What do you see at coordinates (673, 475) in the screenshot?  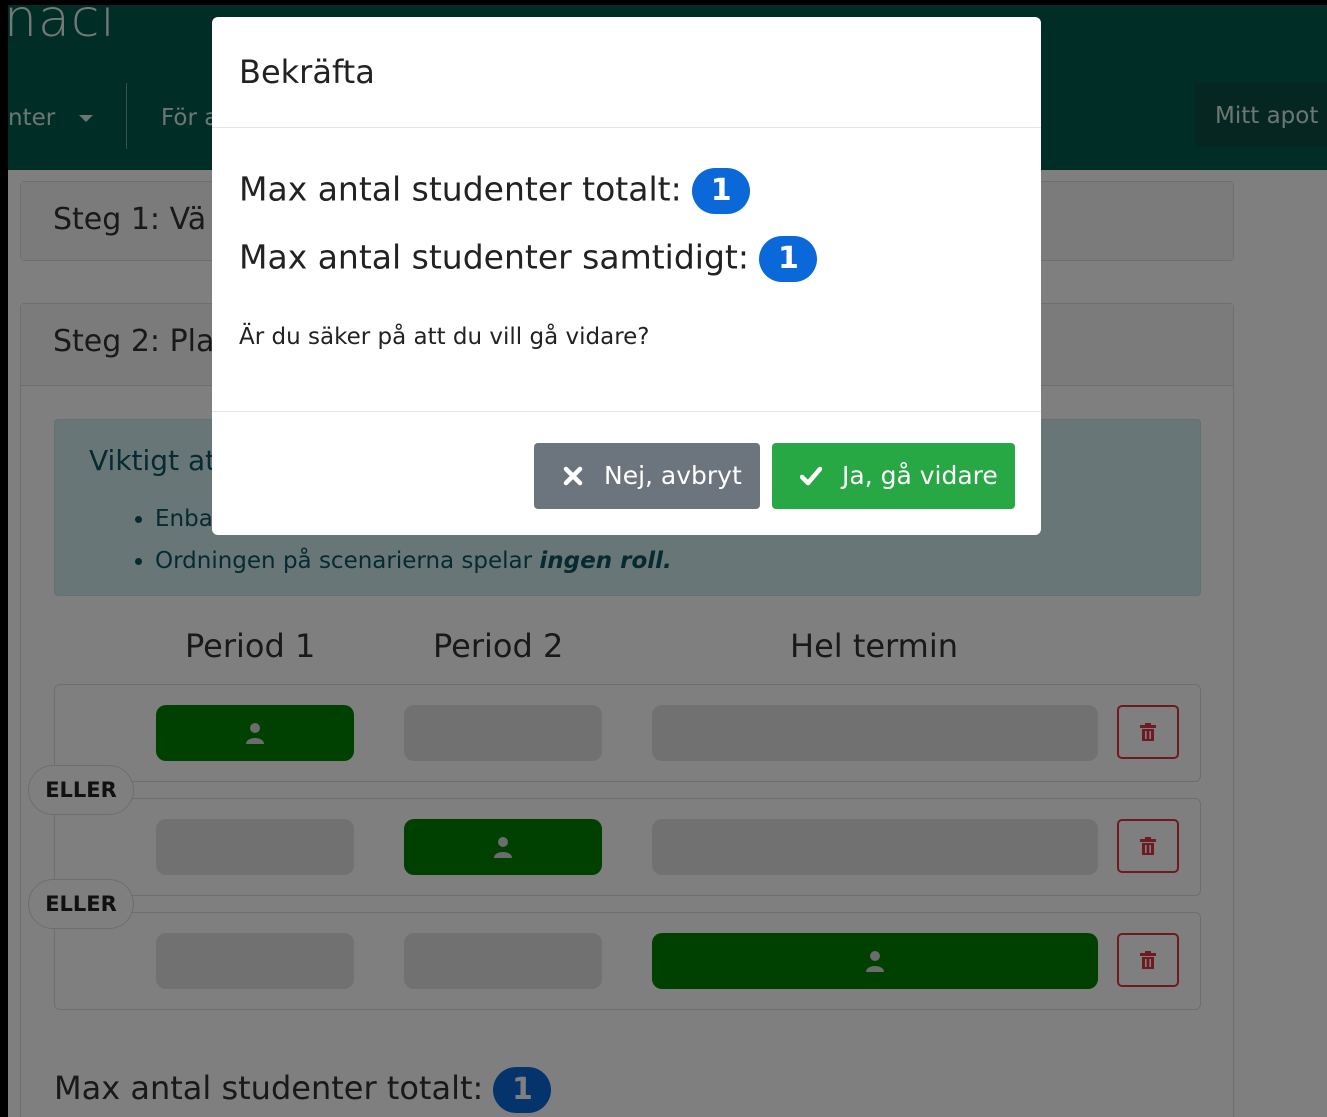 I see `cancel-label: Nej, avbryt` at bounding box center [673, 475].